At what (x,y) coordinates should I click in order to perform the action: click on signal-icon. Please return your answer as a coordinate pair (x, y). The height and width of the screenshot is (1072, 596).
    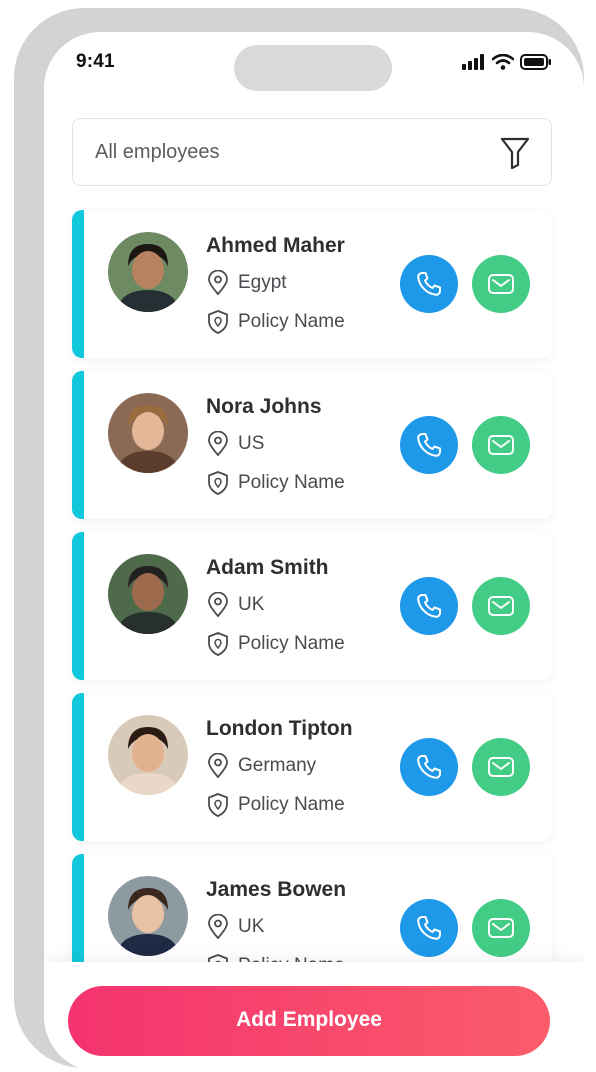
    Looking at the image, I should click on (473, 62).